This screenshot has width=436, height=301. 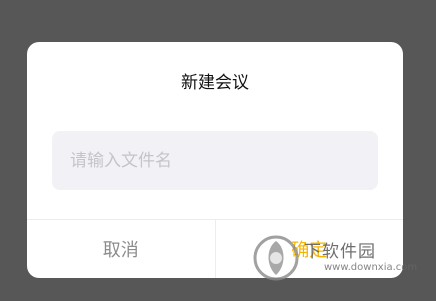 I want to click on file-name-input, so click(x=215, y=160).